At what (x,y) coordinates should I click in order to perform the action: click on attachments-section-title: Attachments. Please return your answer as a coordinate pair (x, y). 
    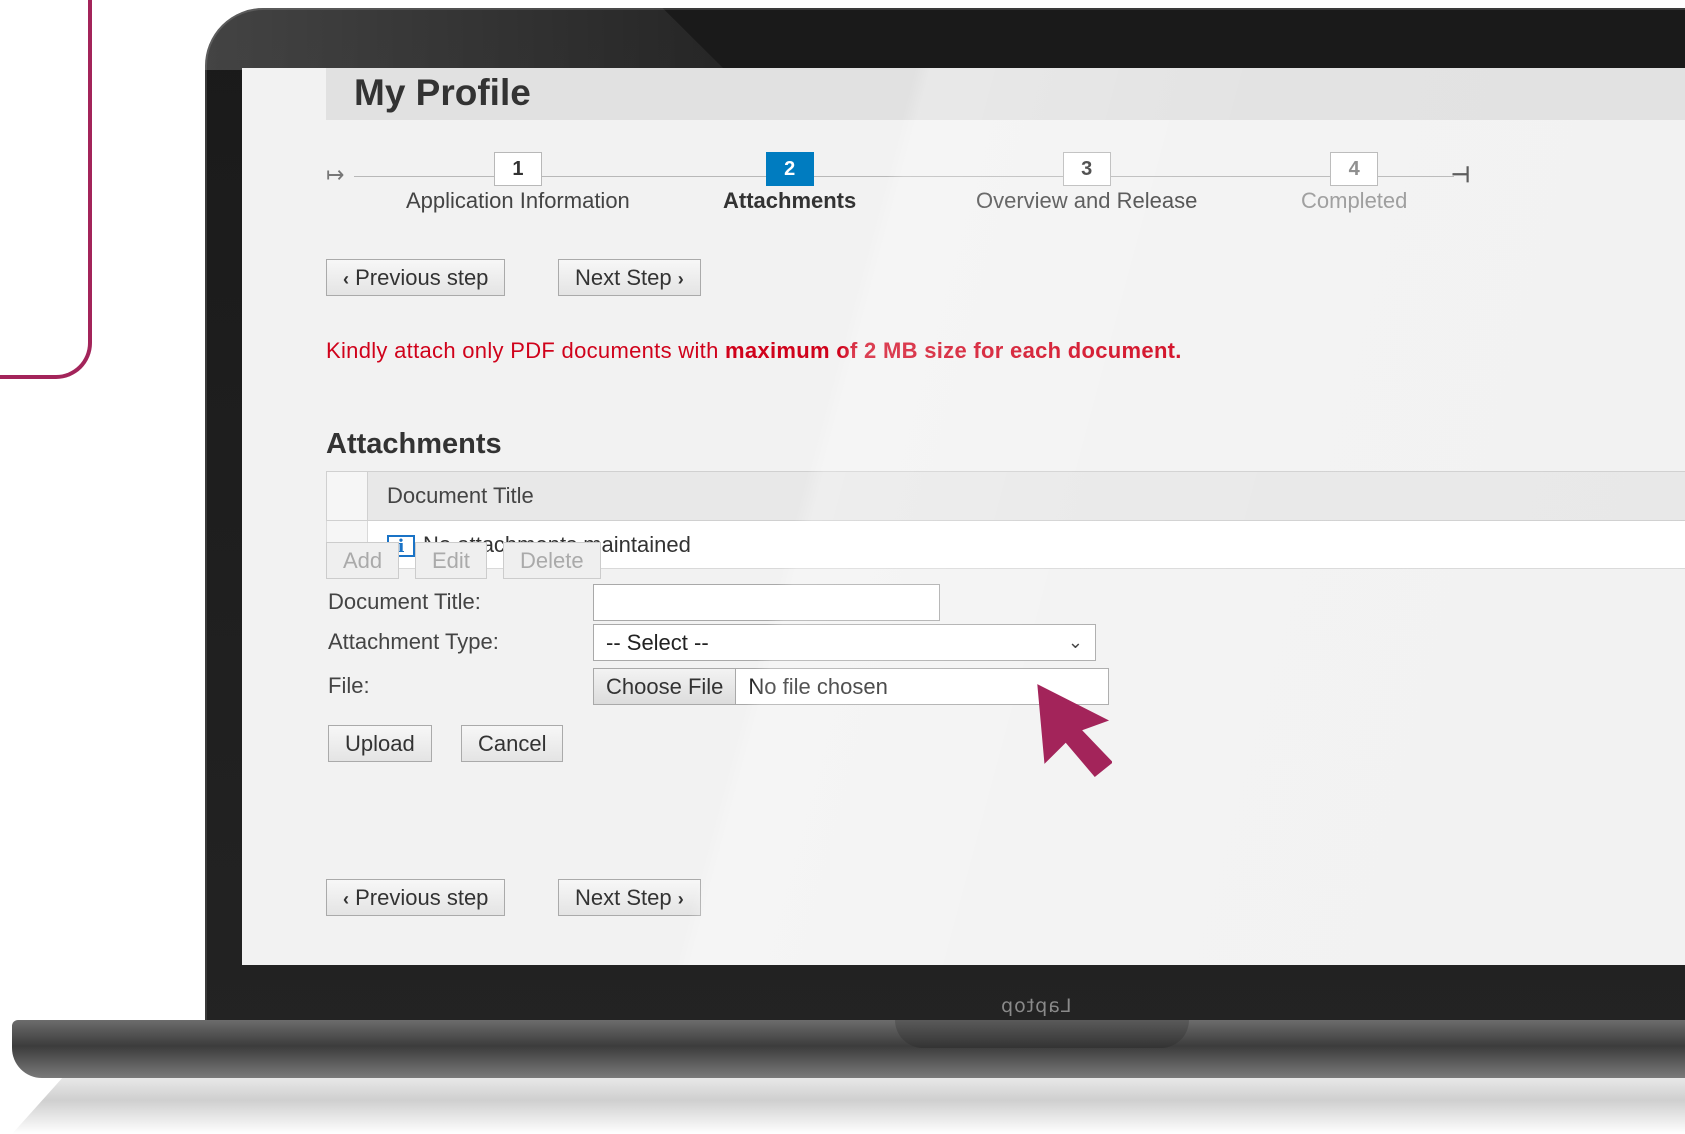
    Looking at the image, I should click on (414, 444).